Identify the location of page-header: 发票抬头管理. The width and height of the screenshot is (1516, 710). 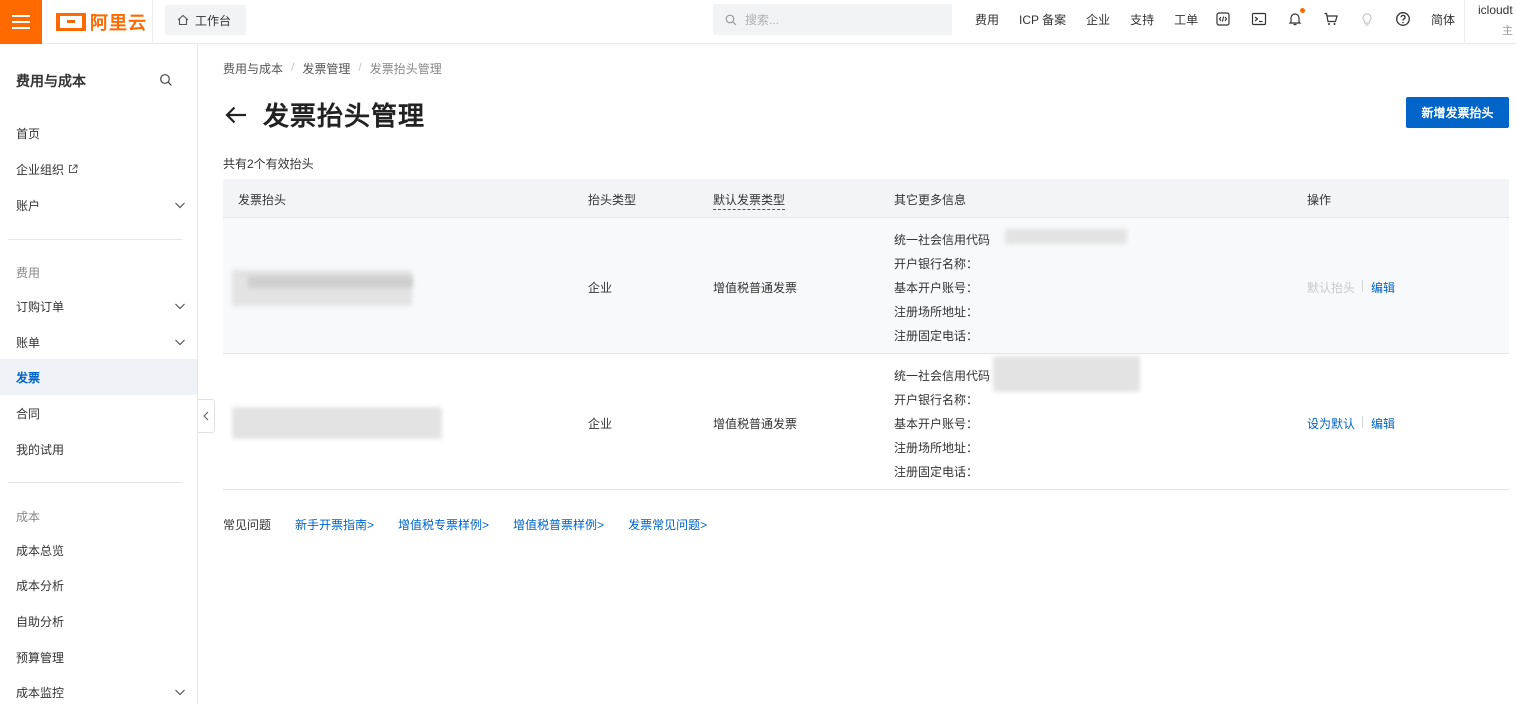
(324, 114).